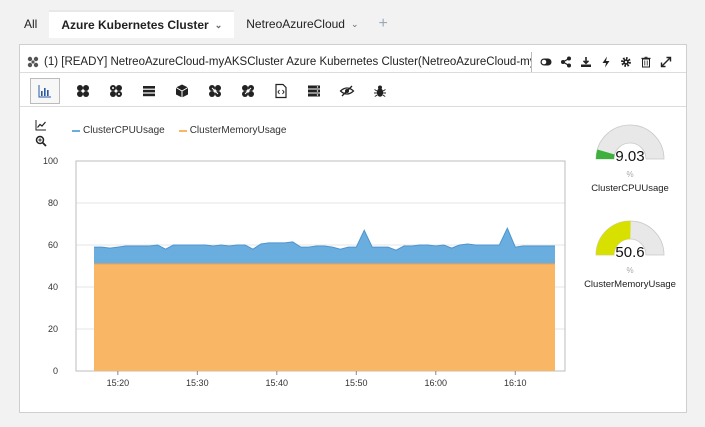 This screenshot has width=705, height=427. What do you see at coordinates (135, 25) in the screenshot?
I see `tab-label: Azure Kubernetes Cluster` at bounding box center [135, 25].